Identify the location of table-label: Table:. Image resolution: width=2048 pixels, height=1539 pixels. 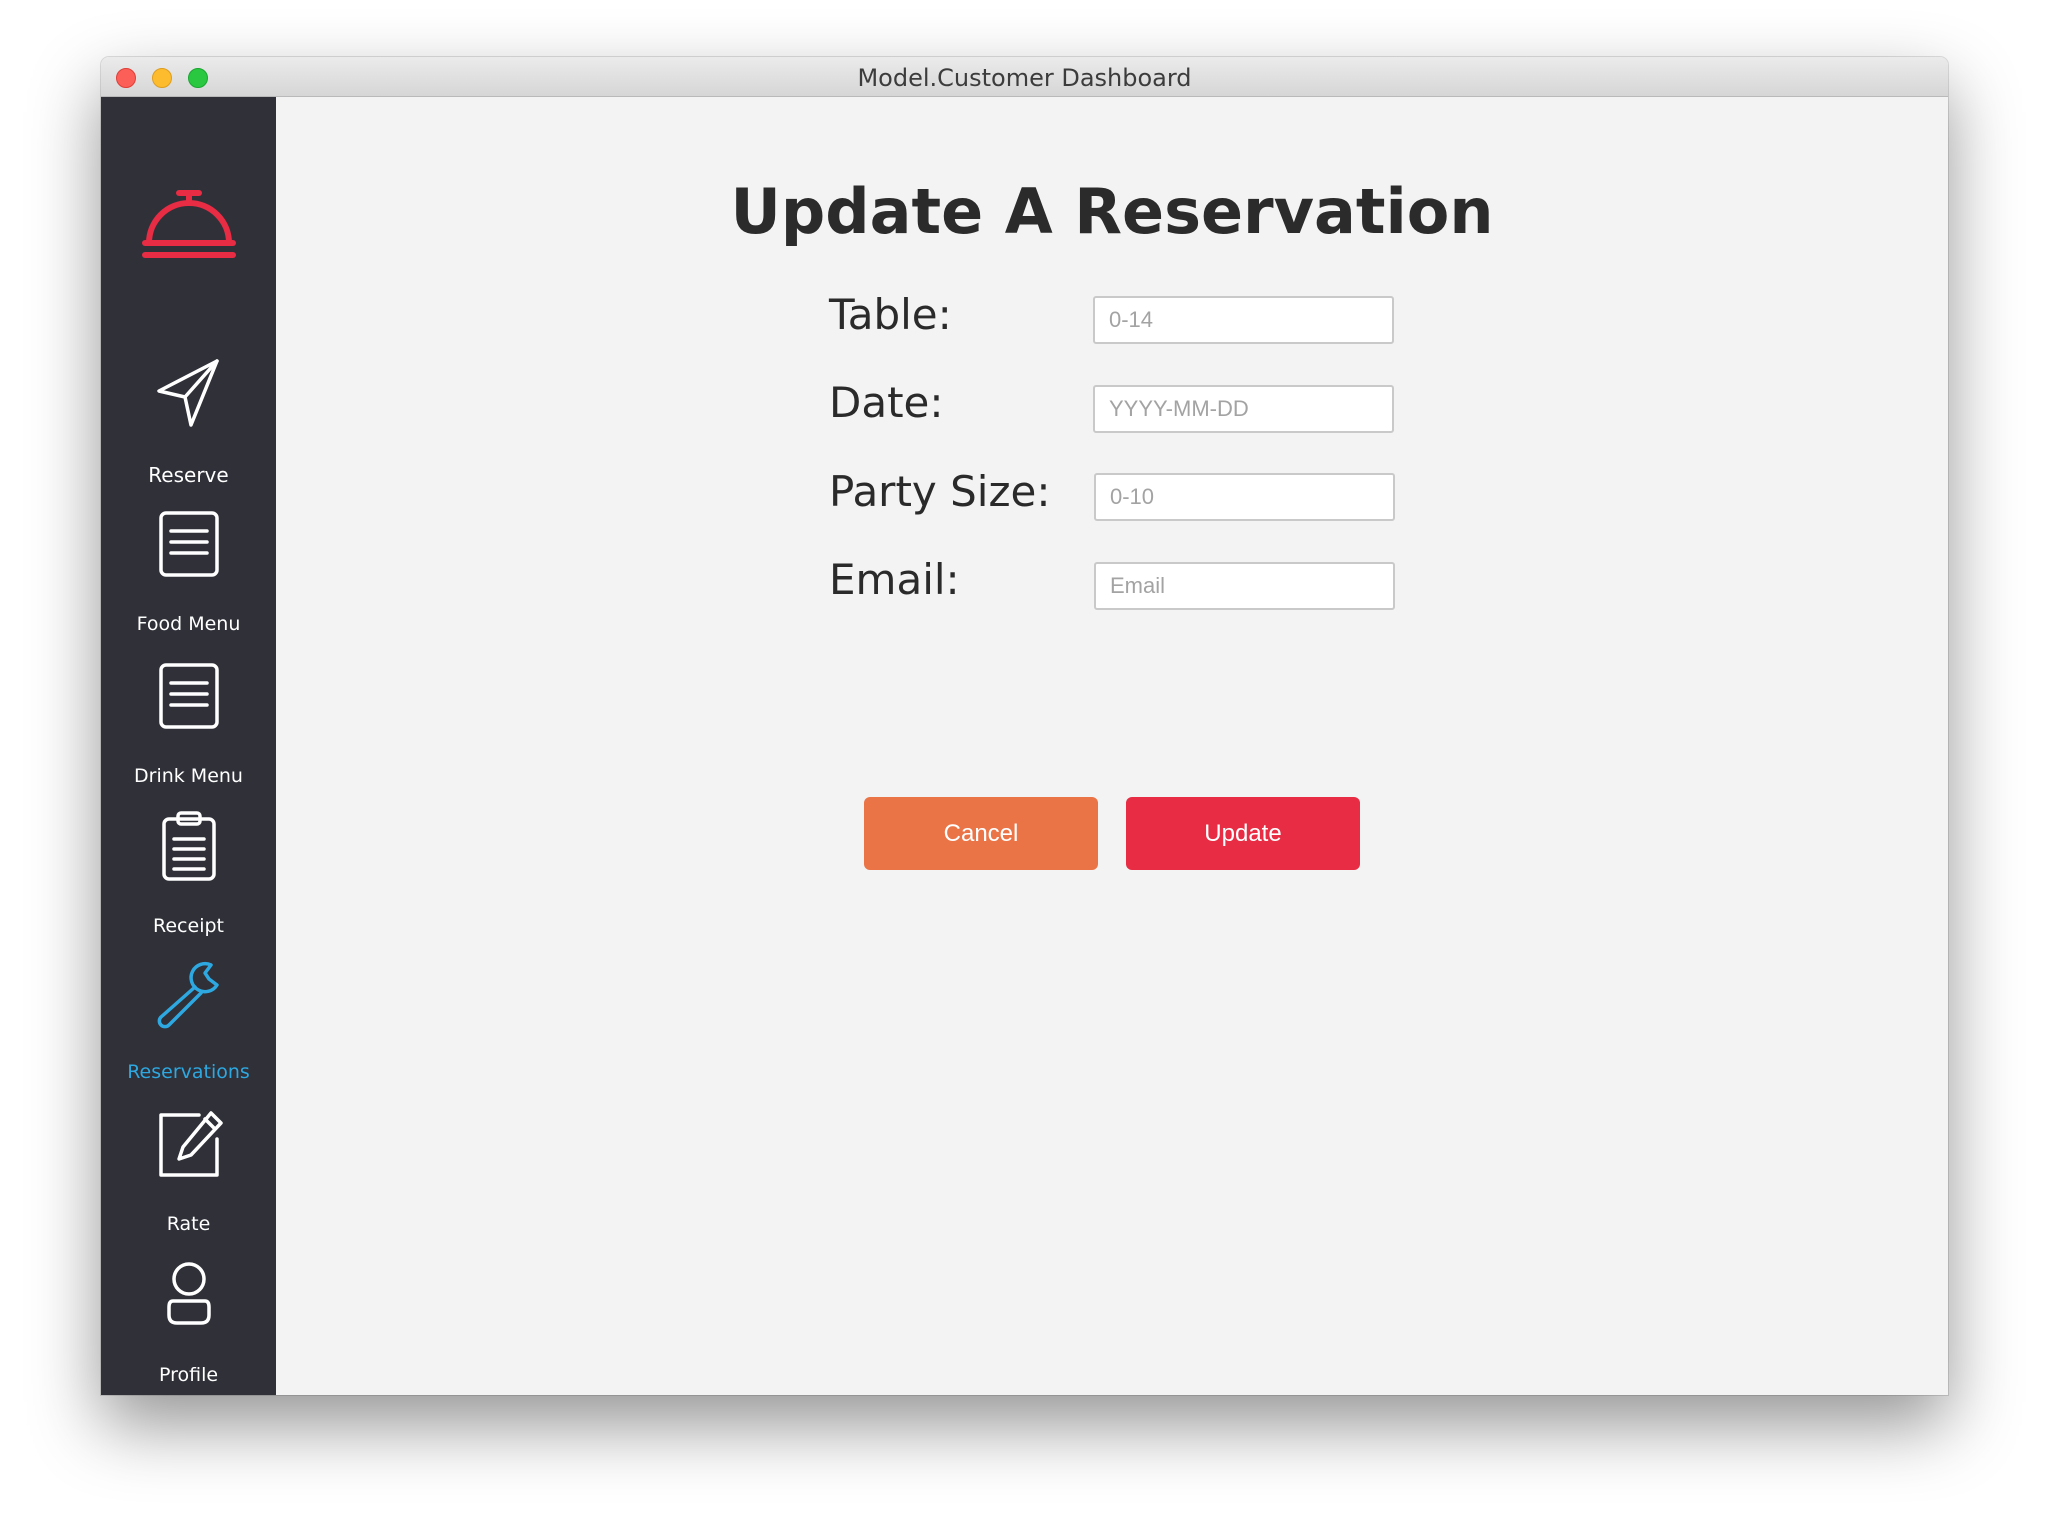
(890, 314).